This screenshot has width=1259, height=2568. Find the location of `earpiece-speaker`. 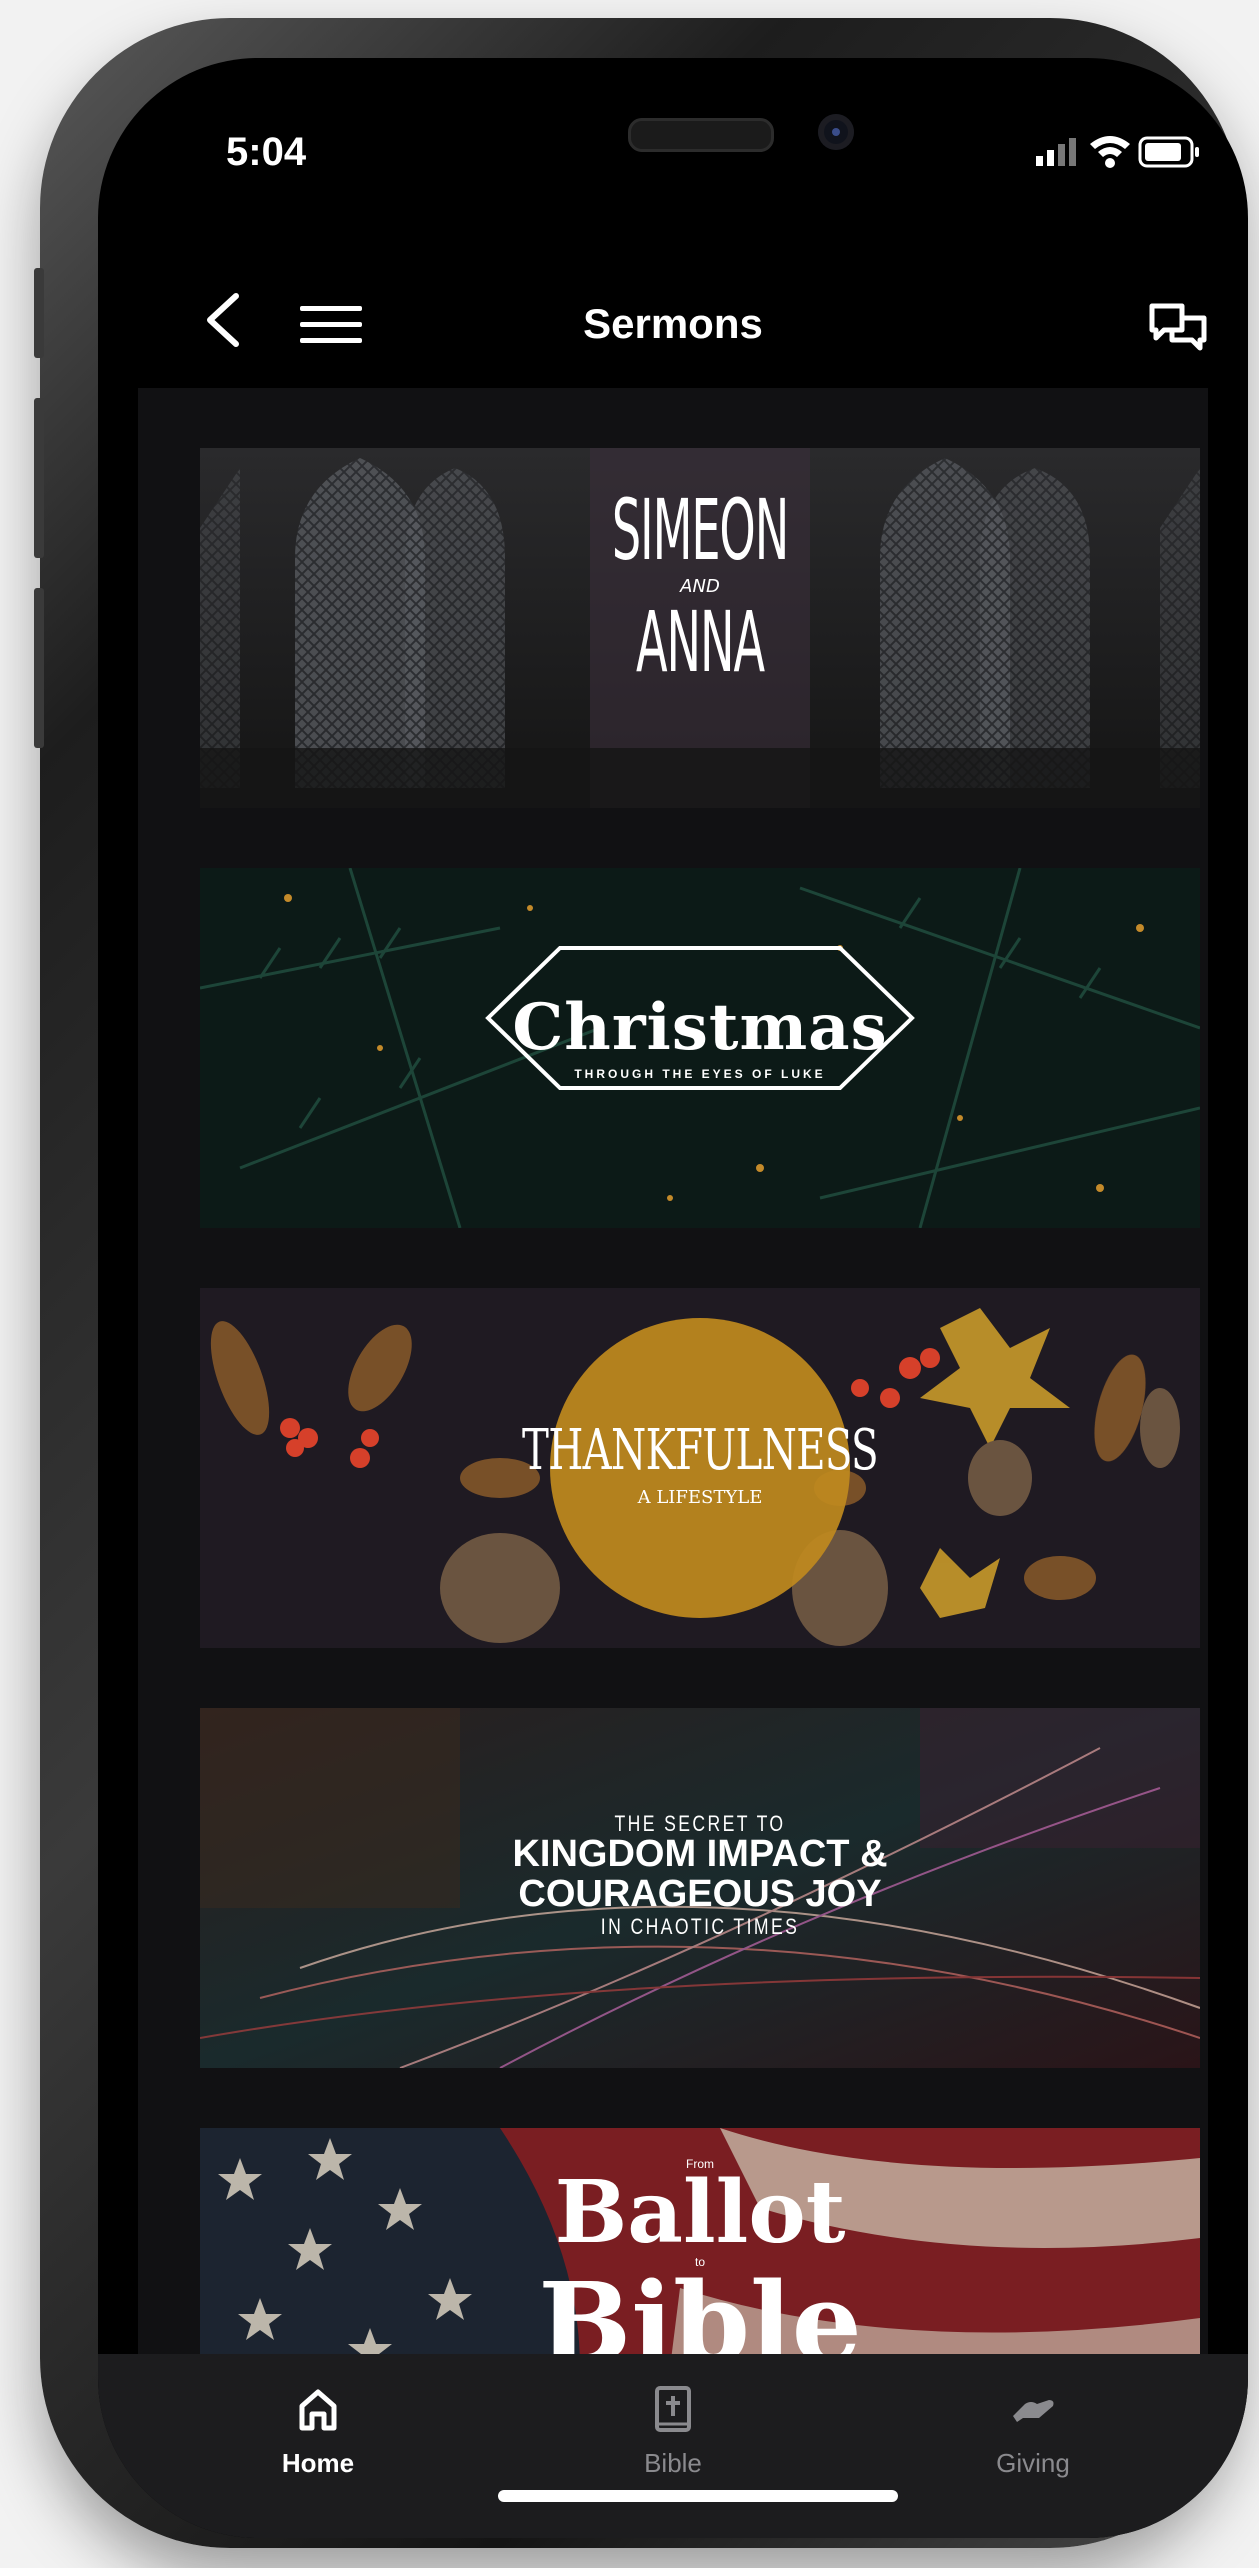

earpiece-speaker is located at coordinates (701, 135).